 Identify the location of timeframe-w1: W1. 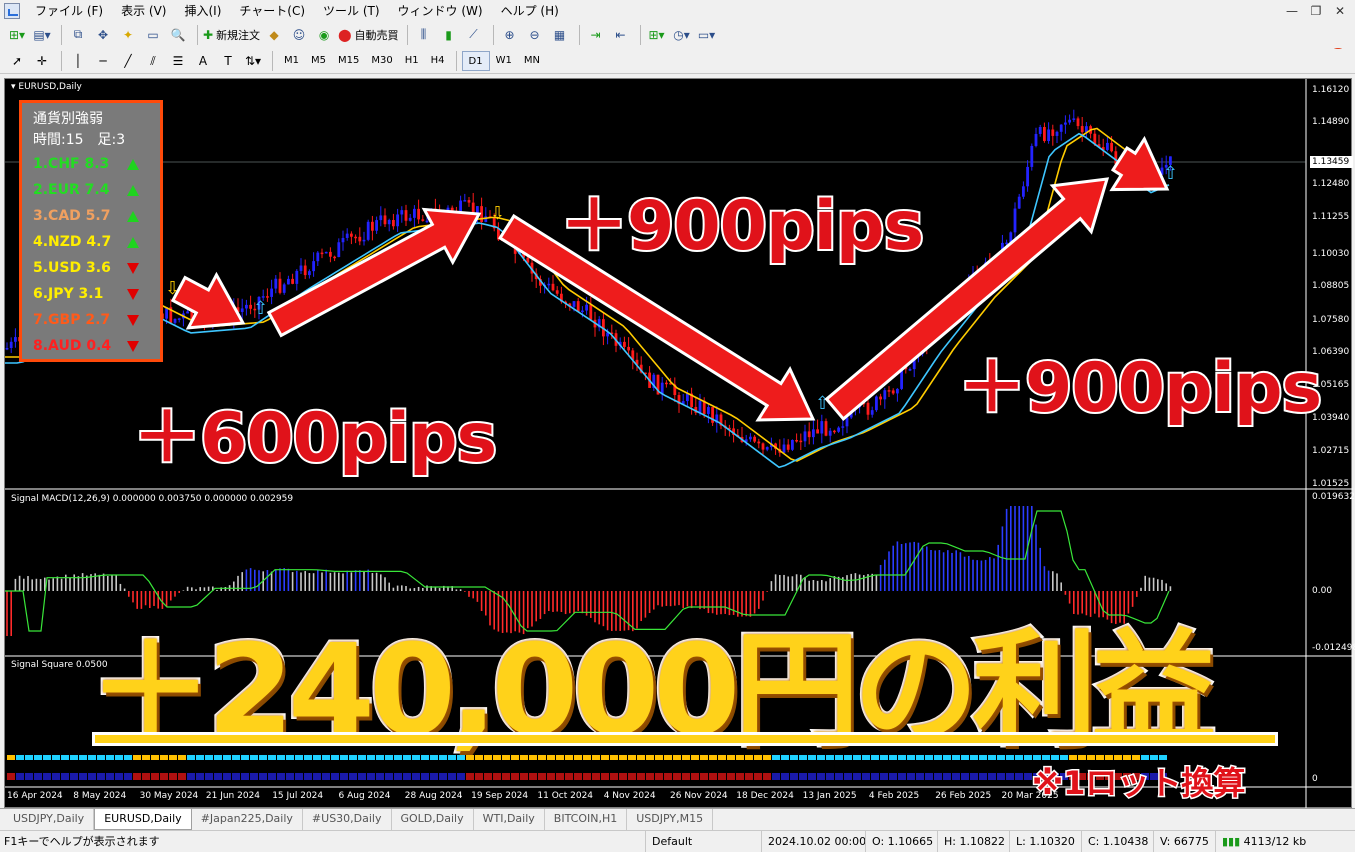
(504, 61).